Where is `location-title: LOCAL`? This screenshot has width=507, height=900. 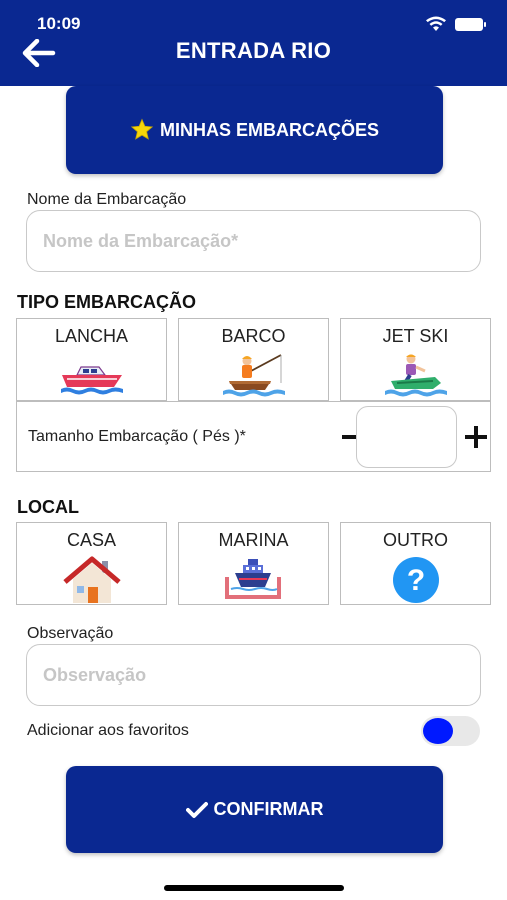
location-title: LOCAL is located at coordinates (48, 507).